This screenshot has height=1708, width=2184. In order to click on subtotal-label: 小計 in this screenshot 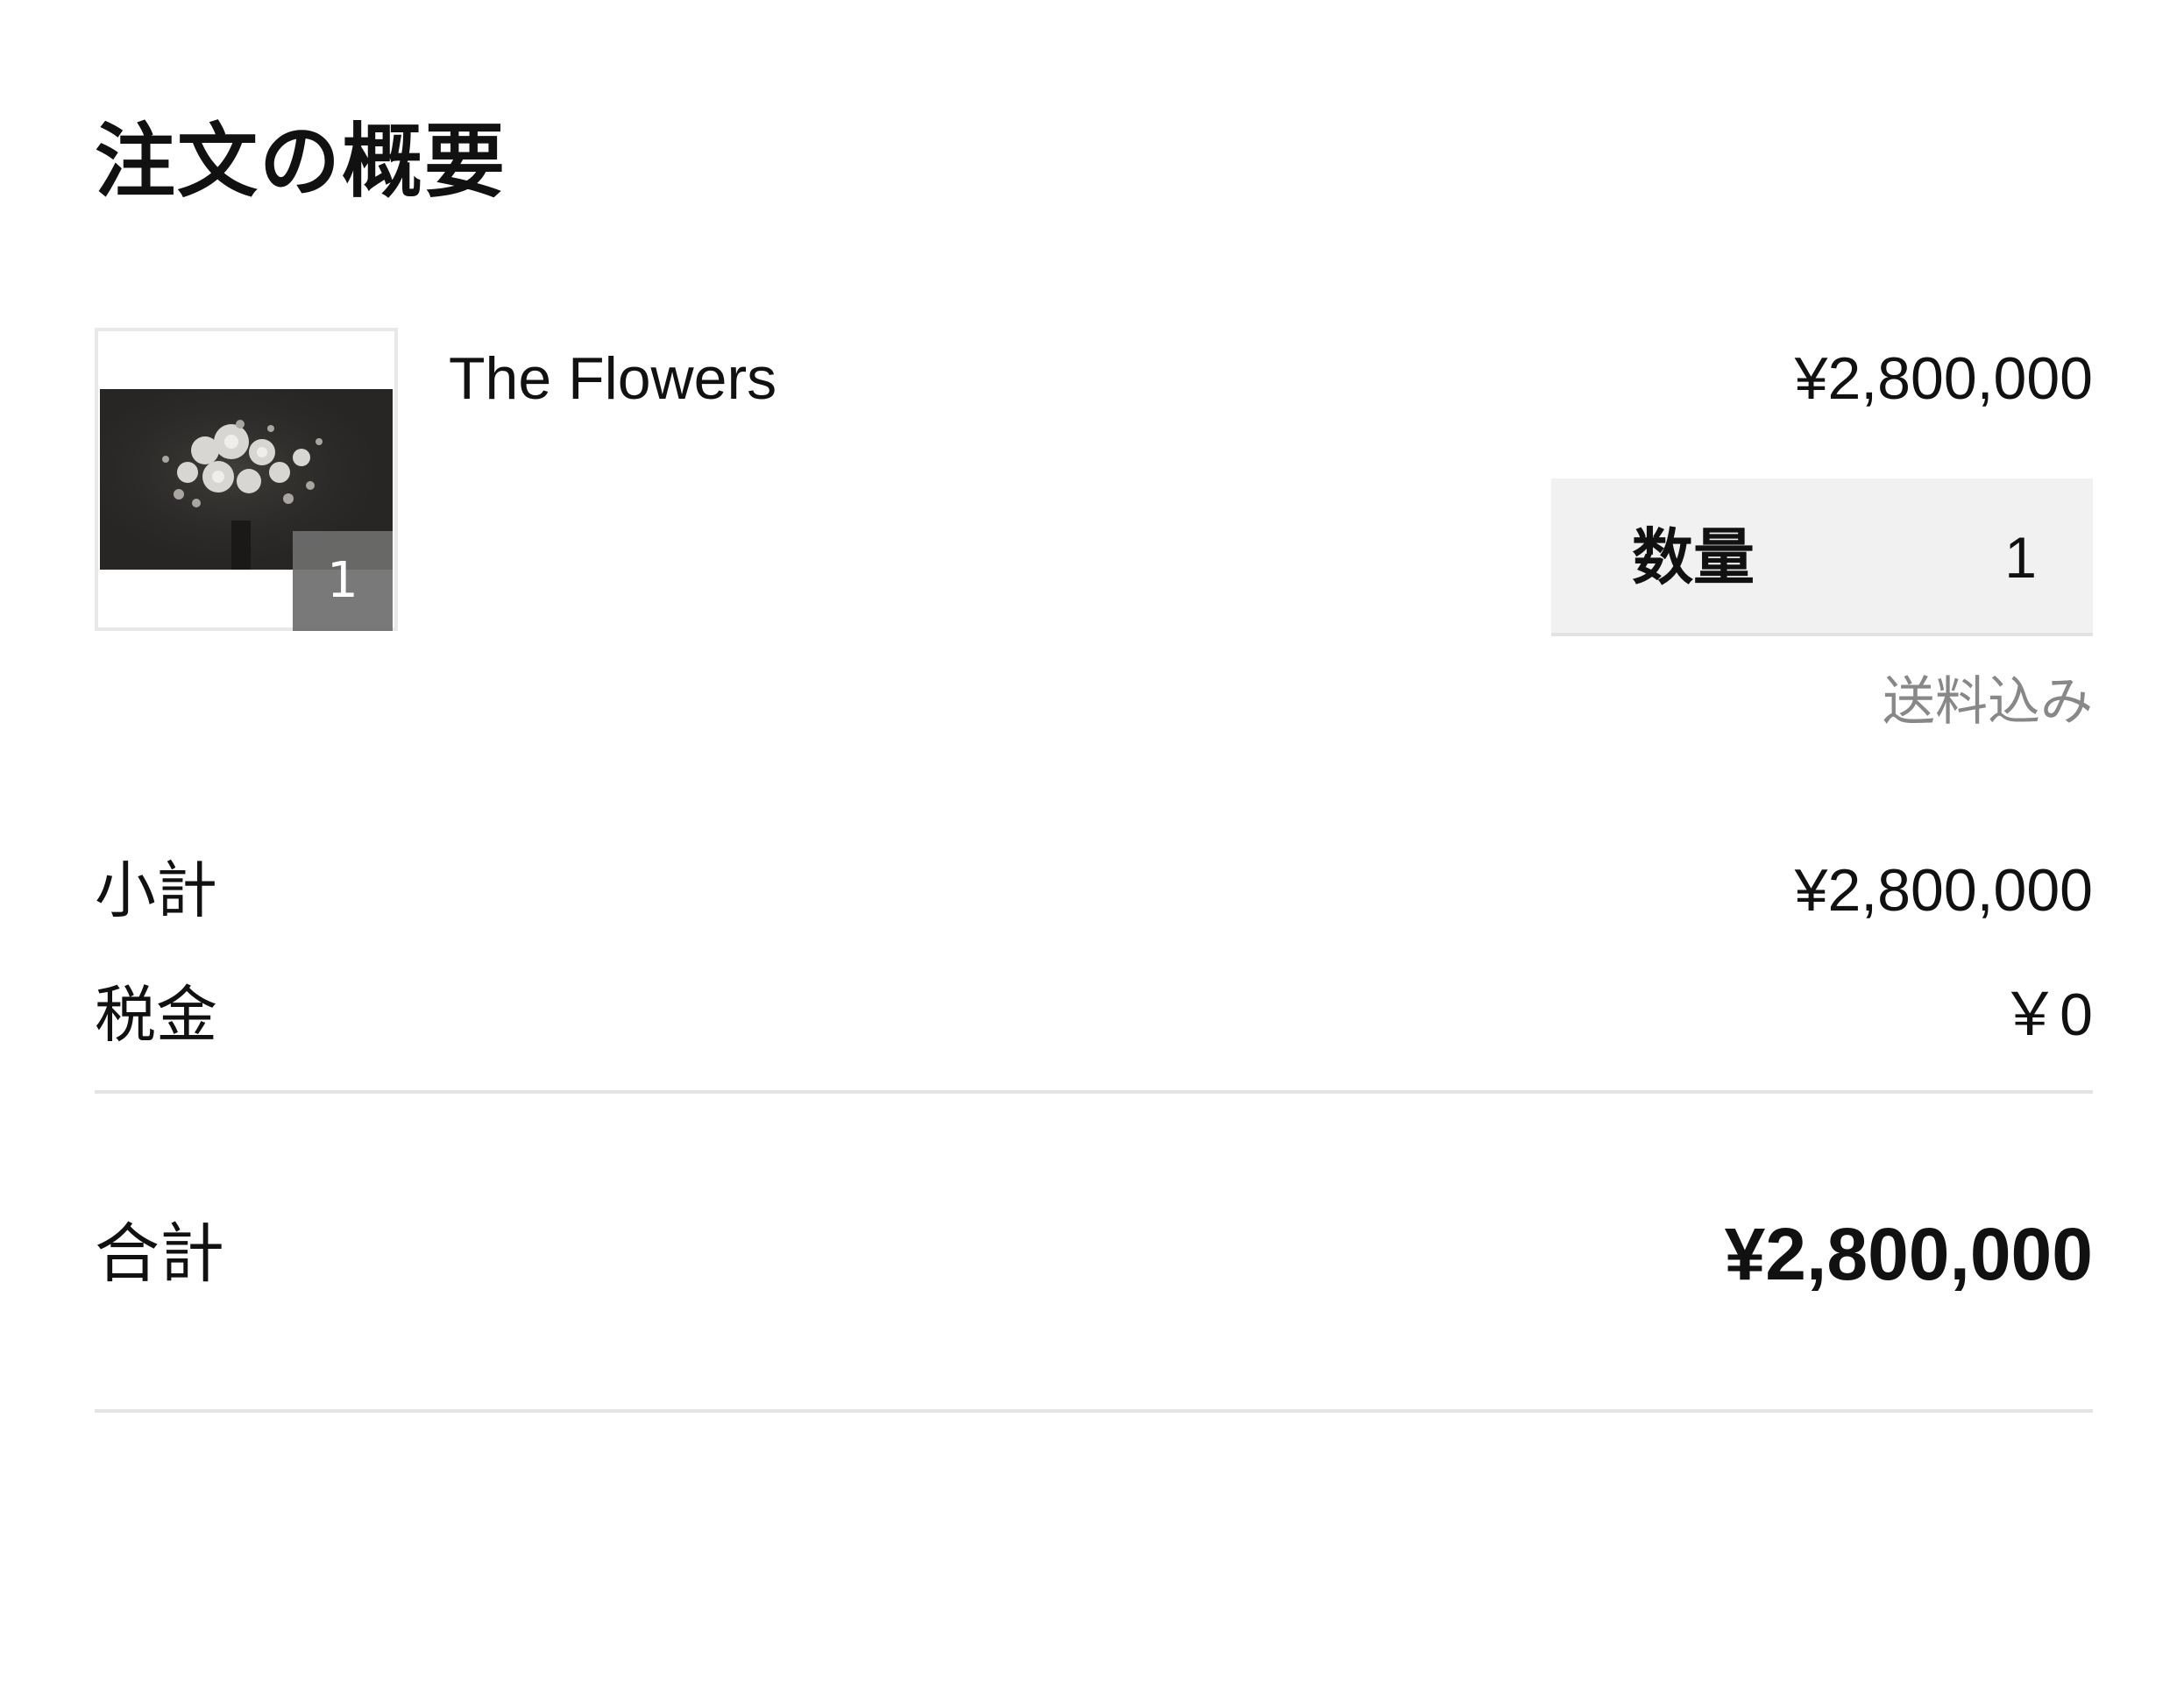, I will do `click(156, 890)`.